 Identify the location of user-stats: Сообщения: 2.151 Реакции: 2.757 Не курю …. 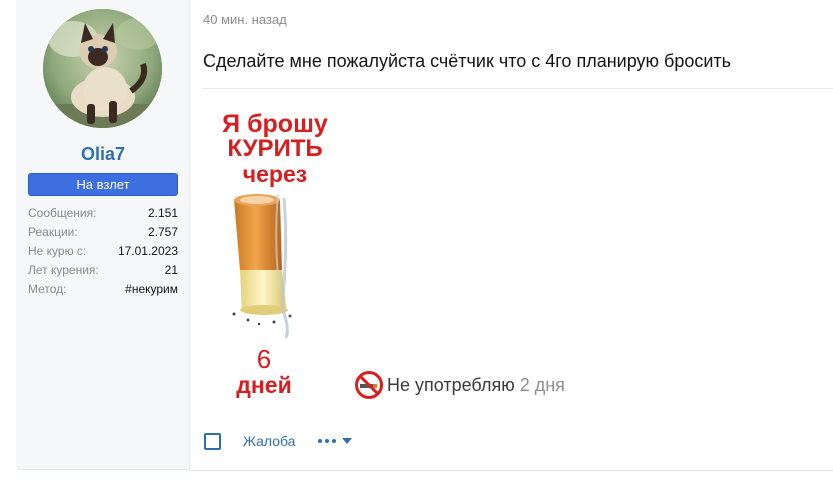
(103, 251).